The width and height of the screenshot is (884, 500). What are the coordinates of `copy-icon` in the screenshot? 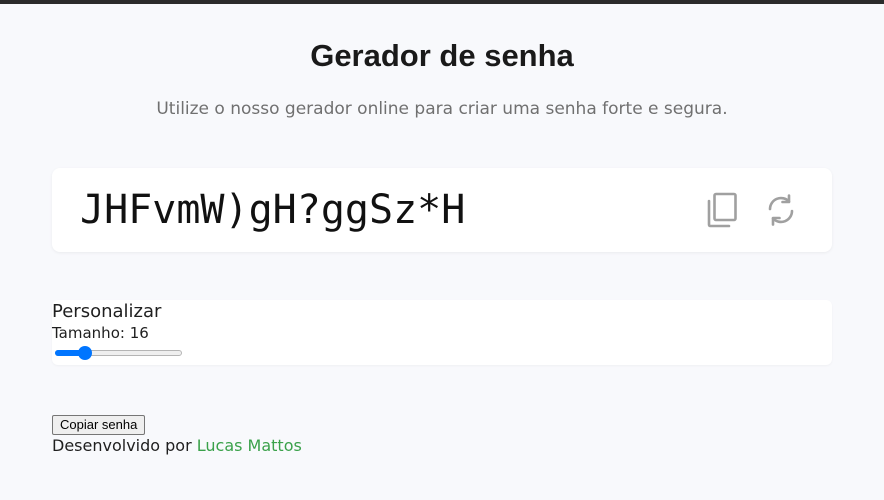 It's located at (722, 210).